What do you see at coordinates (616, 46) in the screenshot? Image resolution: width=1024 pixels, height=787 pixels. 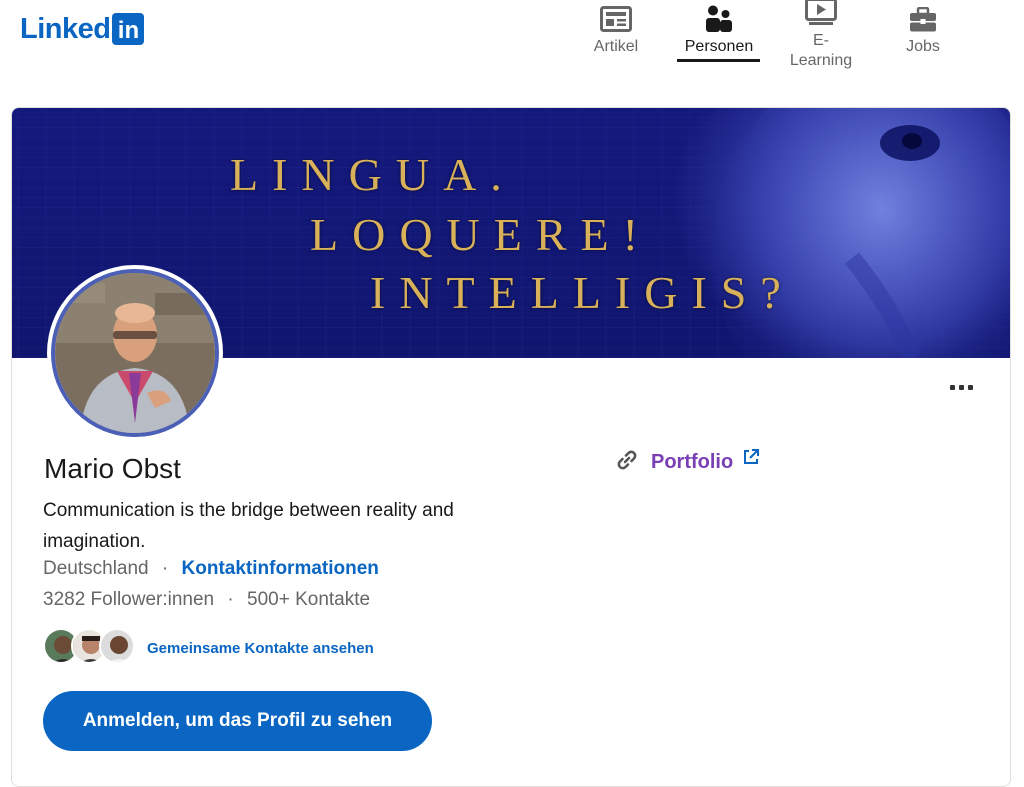 I see `nav-label-artikel: Artikel` at bounding box center [616, 46].